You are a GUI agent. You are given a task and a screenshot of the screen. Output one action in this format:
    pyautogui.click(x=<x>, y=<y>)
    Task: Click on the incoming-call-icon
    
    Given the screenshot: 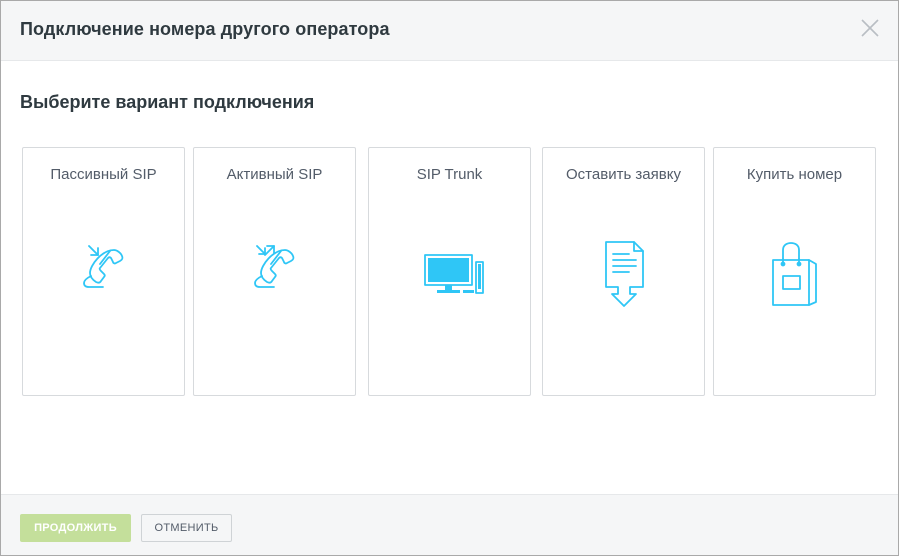 What is the action you would take?
    pyautogui.click(x=104, y=273)
    